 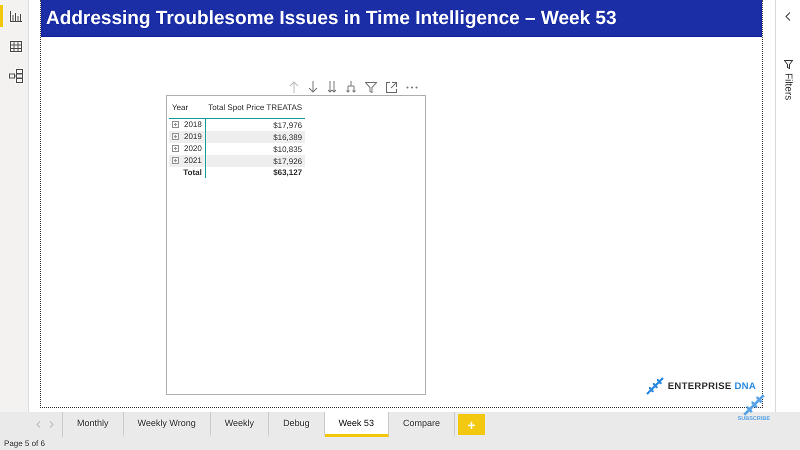 I want to click on page-indicator: Page 5 of 6, so click(x=24, y=443).